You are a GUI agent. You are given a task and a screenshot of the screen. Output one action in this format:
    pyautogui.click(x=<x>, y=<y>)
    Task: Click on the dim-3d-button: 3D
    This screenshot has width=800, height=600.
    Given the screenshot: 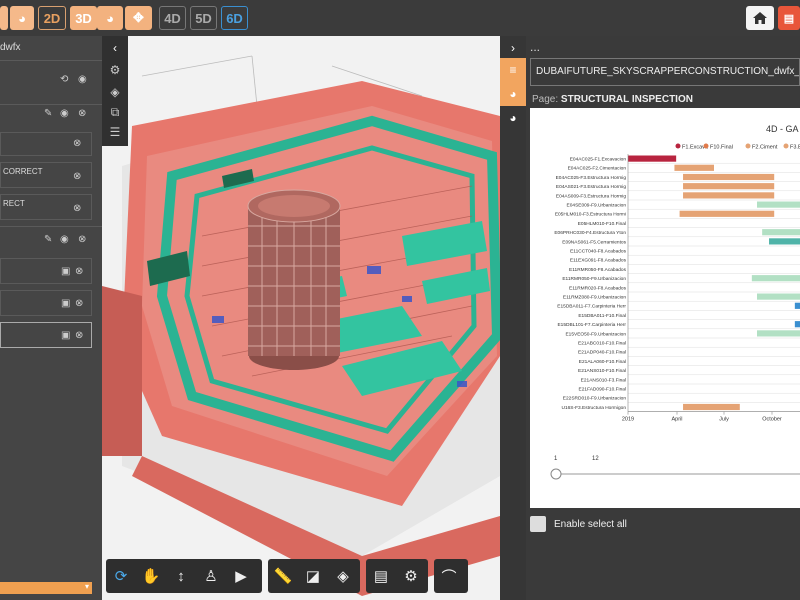 What is the action you would take?
    pyautogui.click(x=83, y=18)
    